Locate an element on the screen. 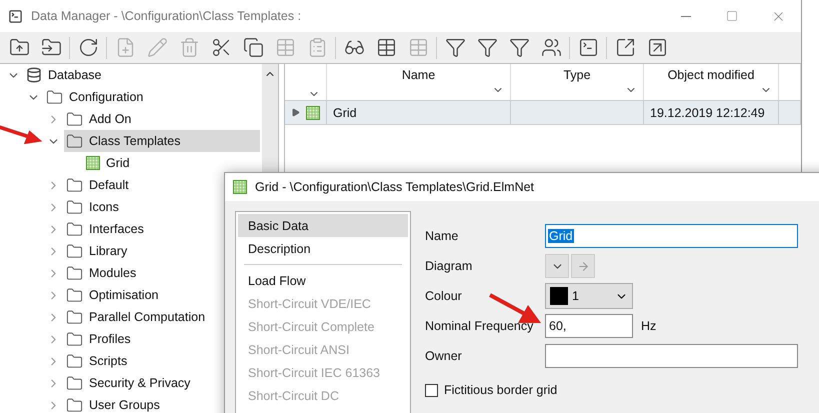 This screenshot has width=819, height=413. column-header: Type is located at coordinates (577, 82).